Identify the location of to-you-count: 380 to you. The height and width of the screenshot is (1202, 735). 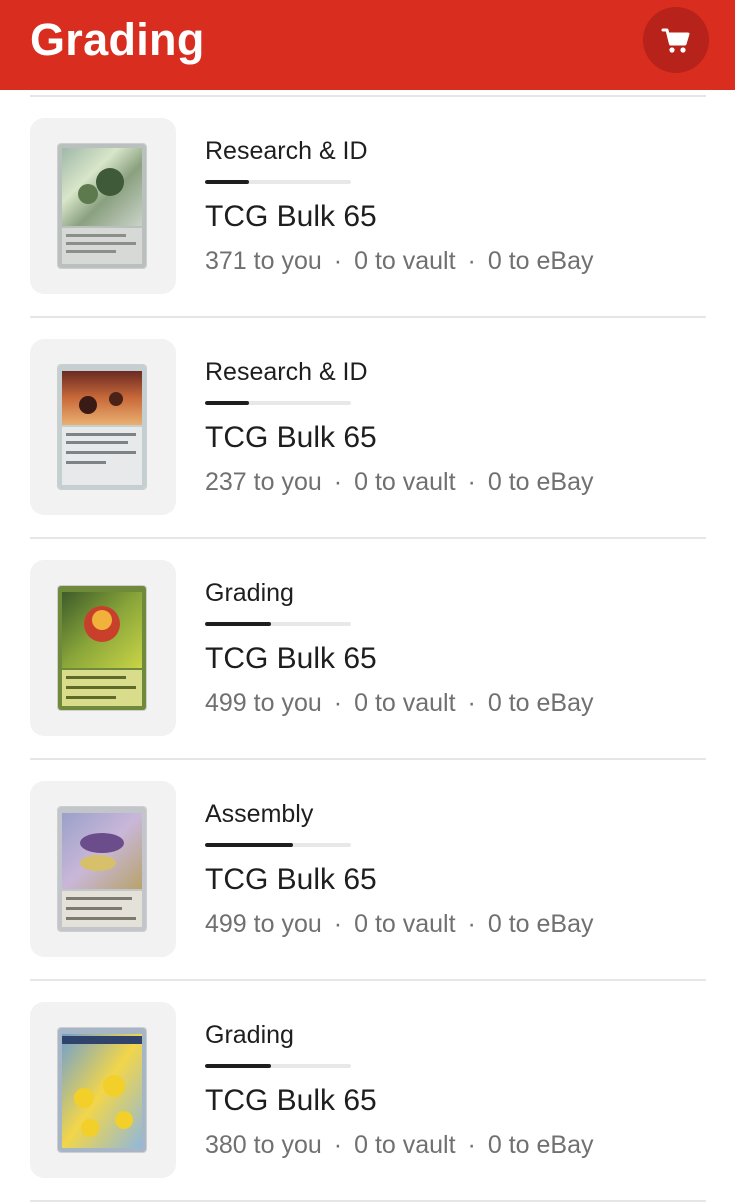
(263, 1145).